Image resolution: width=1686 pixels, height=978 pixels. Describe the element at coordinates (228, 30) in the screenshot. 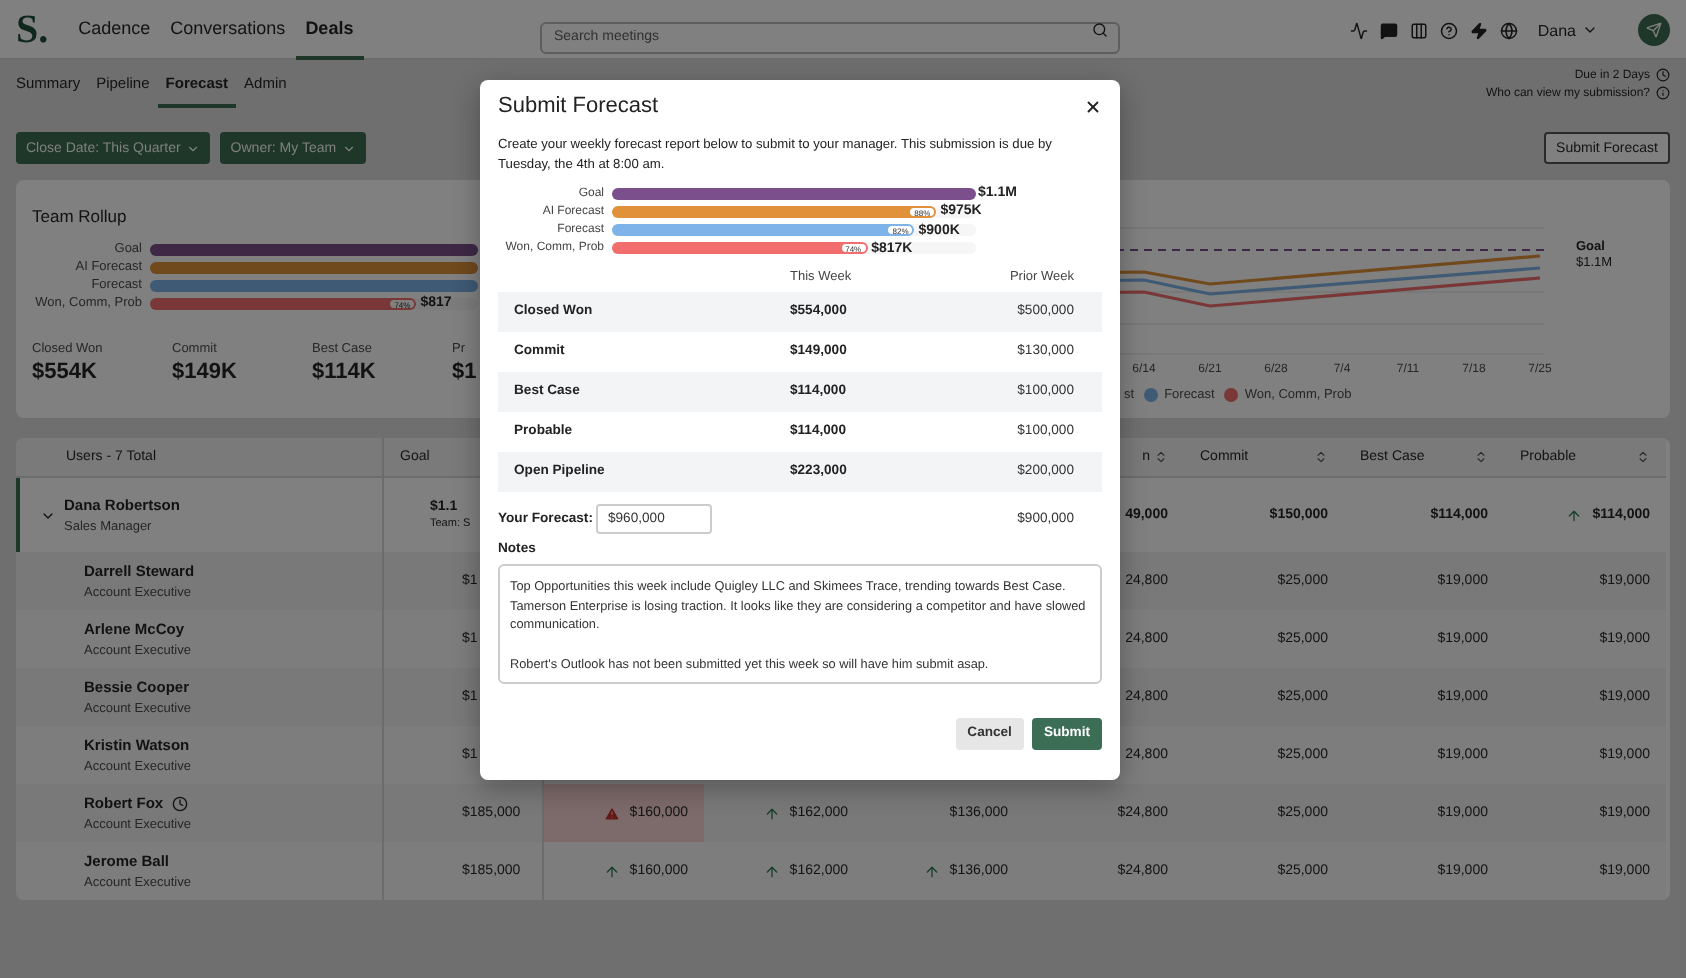

I see `nav-item: Conversations` at that location.